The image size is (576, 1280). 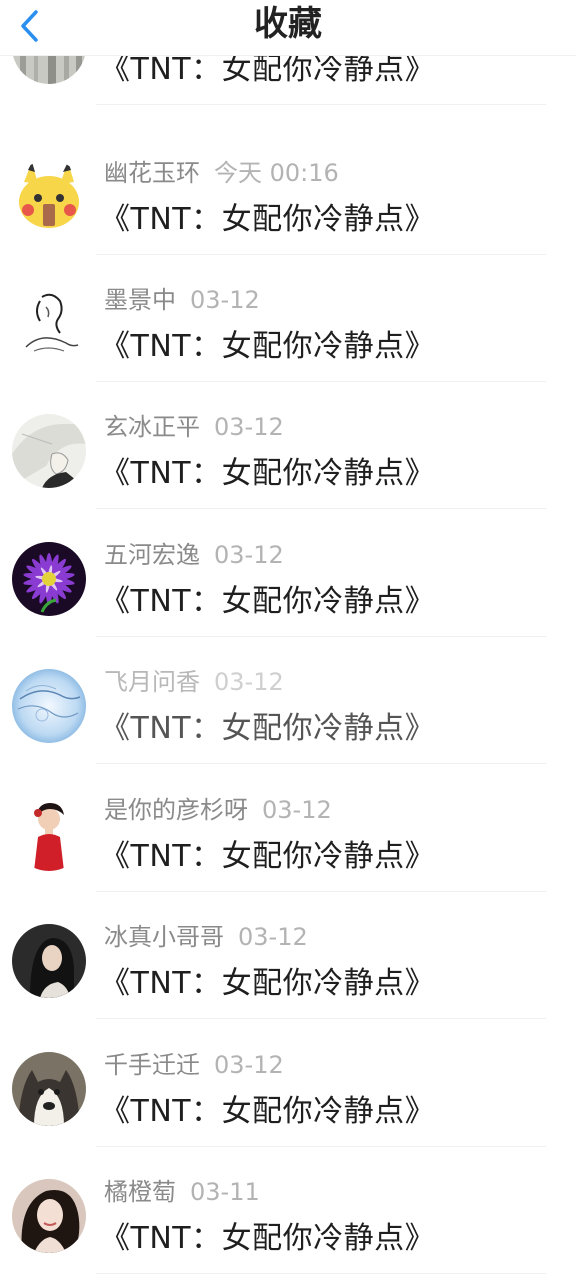 What do you see at coordinates (152, 682) in the screenshot?
I see `user-name: 飞月问香` at bounding box center [152, 682].